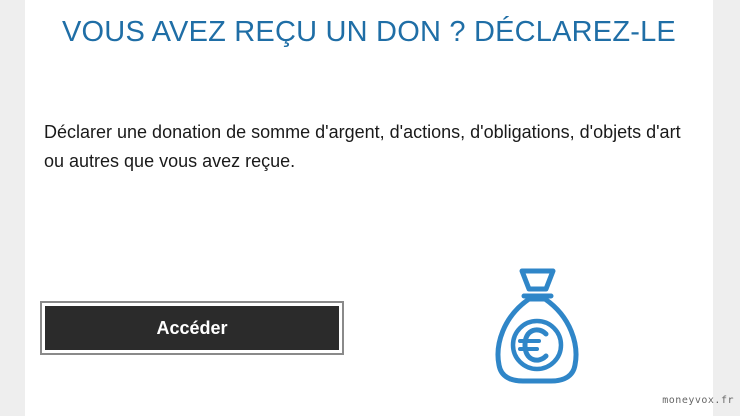  Describe the element at coordinates (537, 326) in the screenshot. I see `money-bag-euro-icon` at that location.